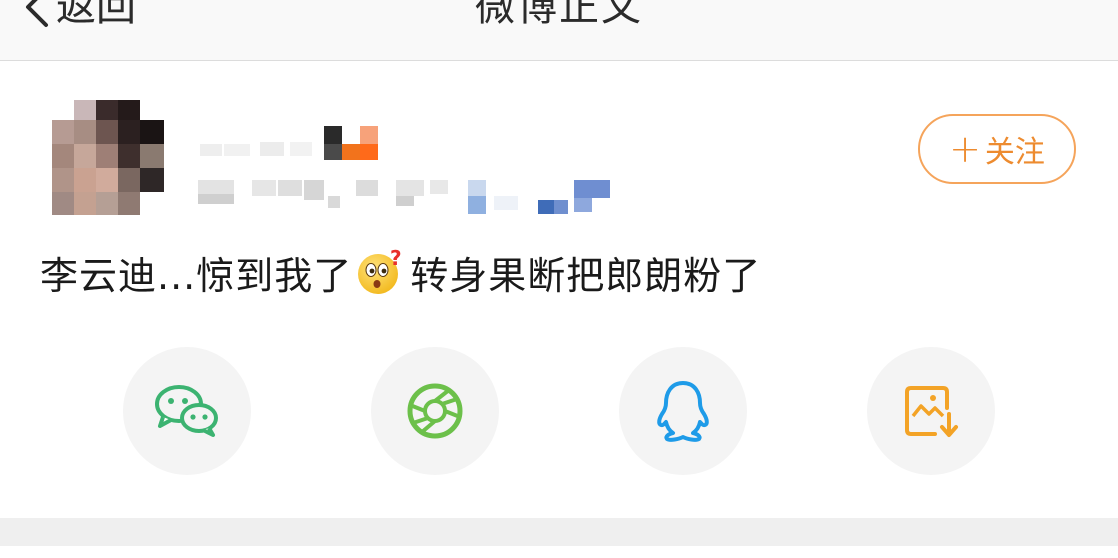  Describe the element at coordinates (108, 157) in the screenshot. I see `avatar` at that location.